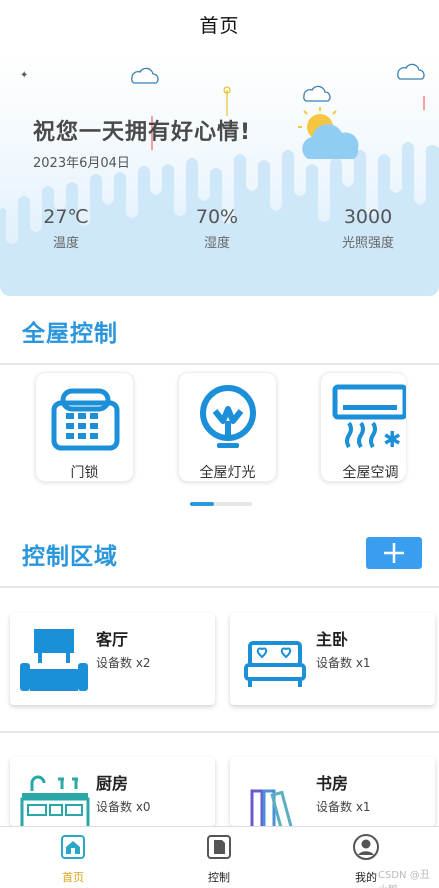 The width and height of the screenshot is (439, 888). I want to click on temperature-label: 温度, so click(65, 243).